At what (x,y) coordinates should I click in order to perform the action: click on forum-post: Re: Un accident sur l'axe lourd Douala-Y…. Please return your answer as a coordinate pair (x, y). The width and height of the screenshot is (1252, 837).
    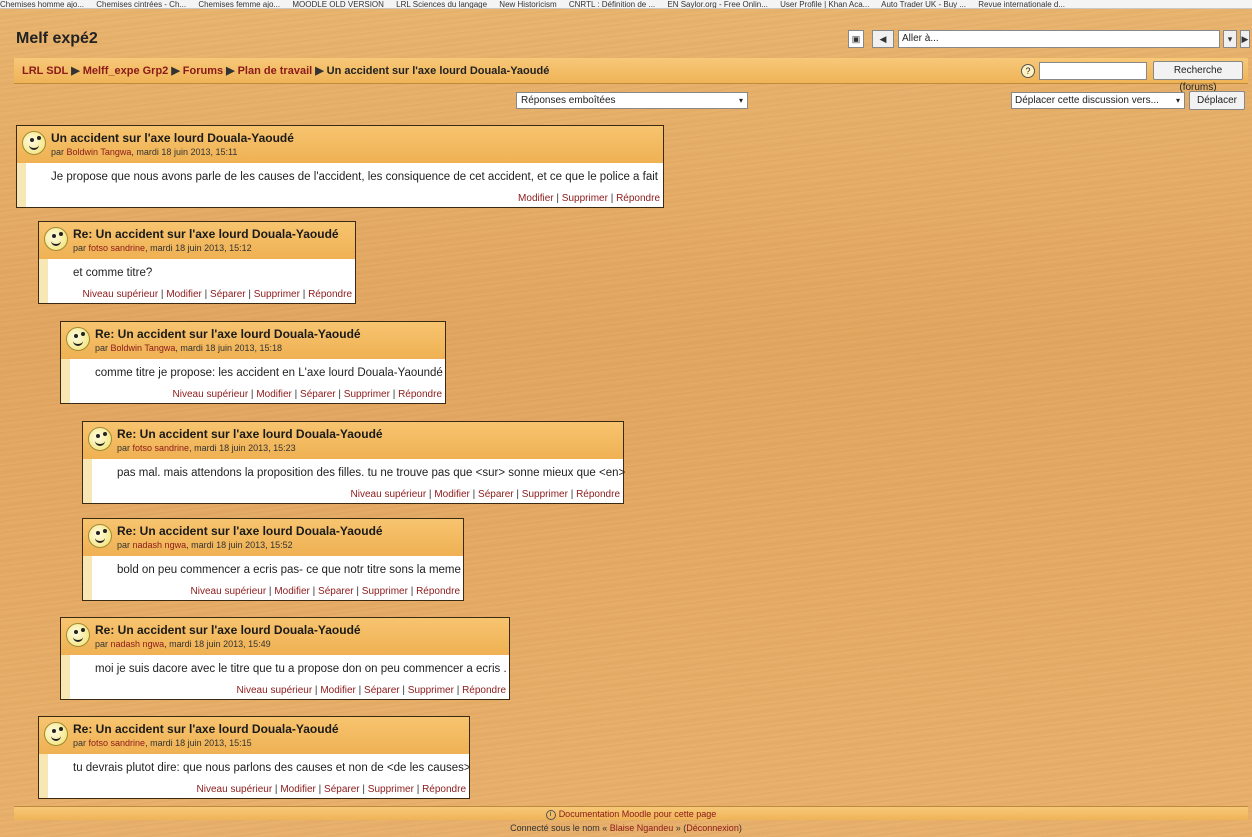
    Looking at the image, I should click on (354, 462).